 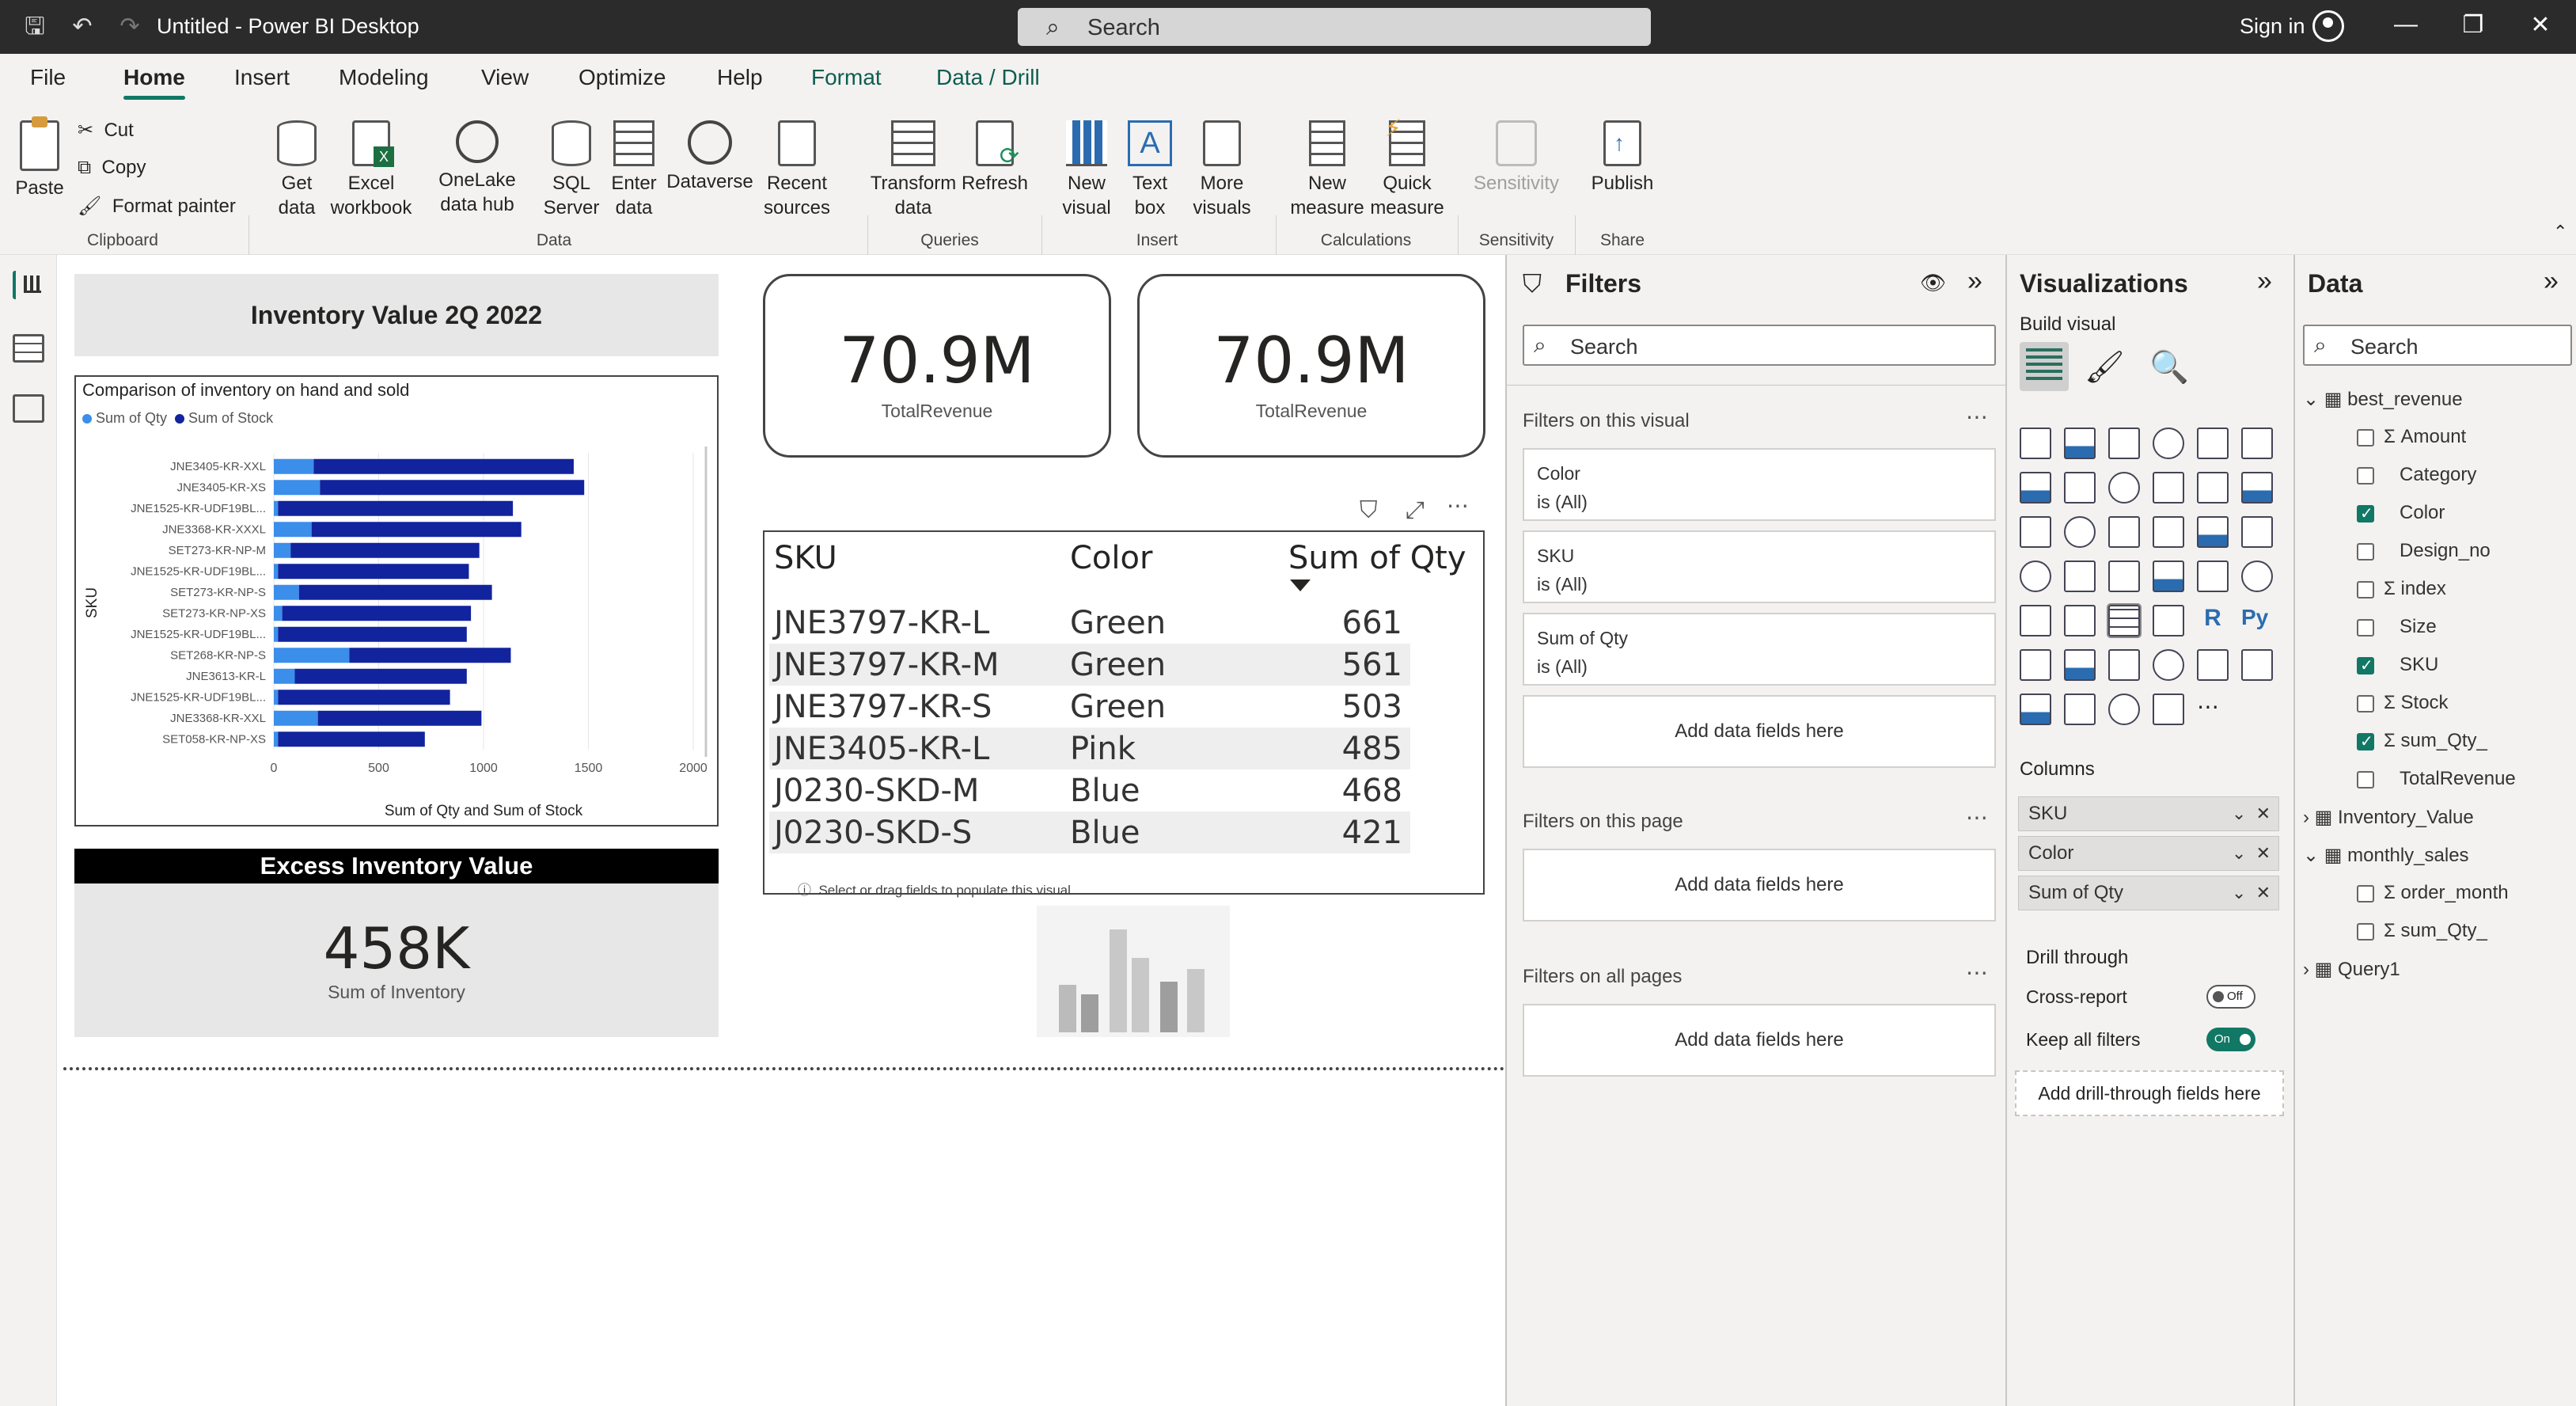 I want to click on multi-row-card-visual-icon, so click(x=2257, y=576).